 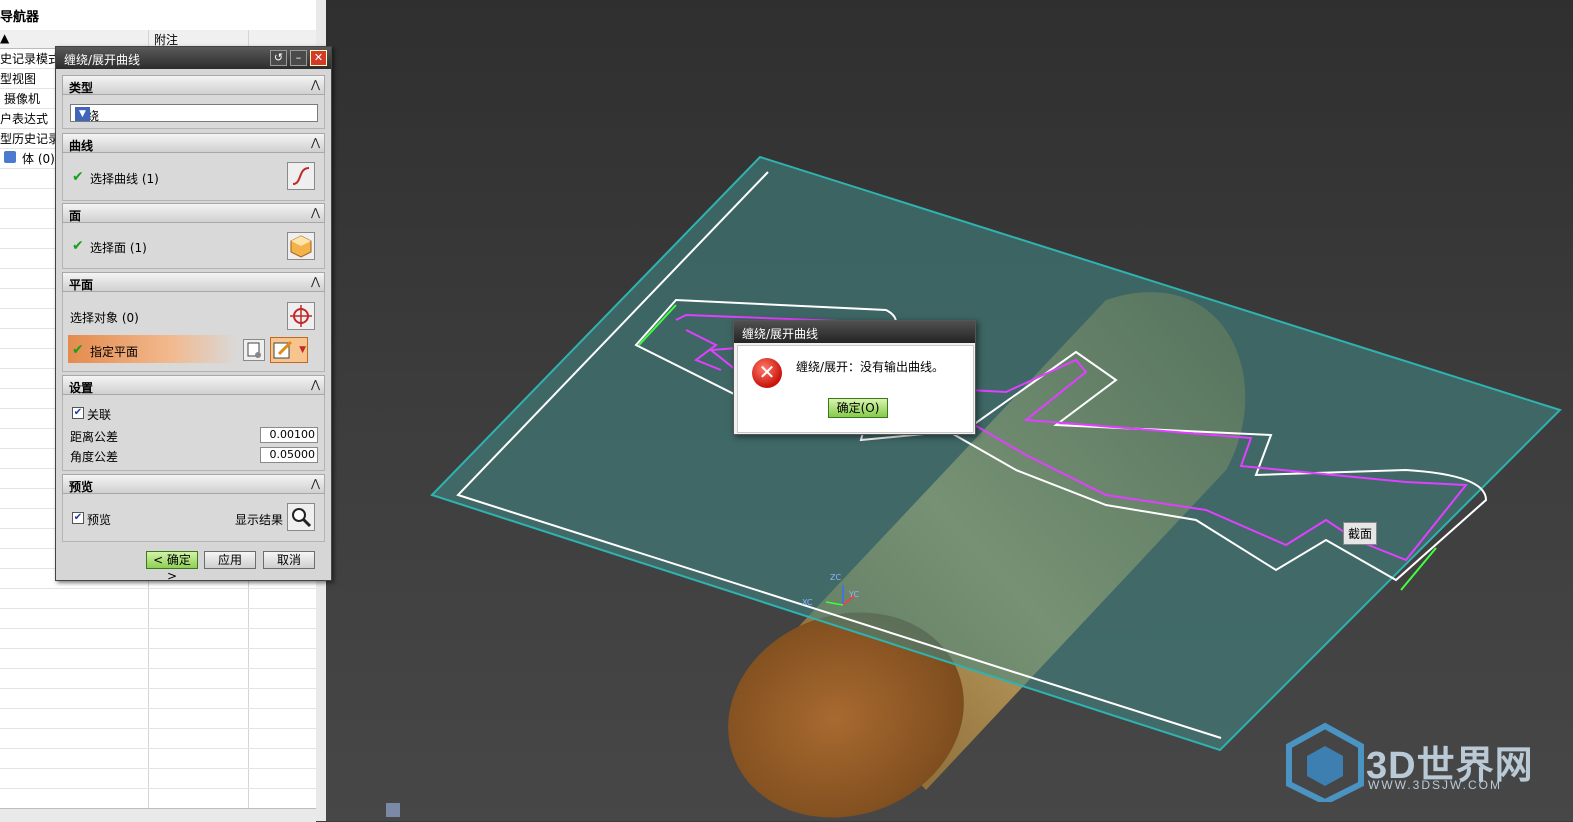 I want to click on message-box-titlebar: 缠绕/展开曲线, so click(x=854, y=332).